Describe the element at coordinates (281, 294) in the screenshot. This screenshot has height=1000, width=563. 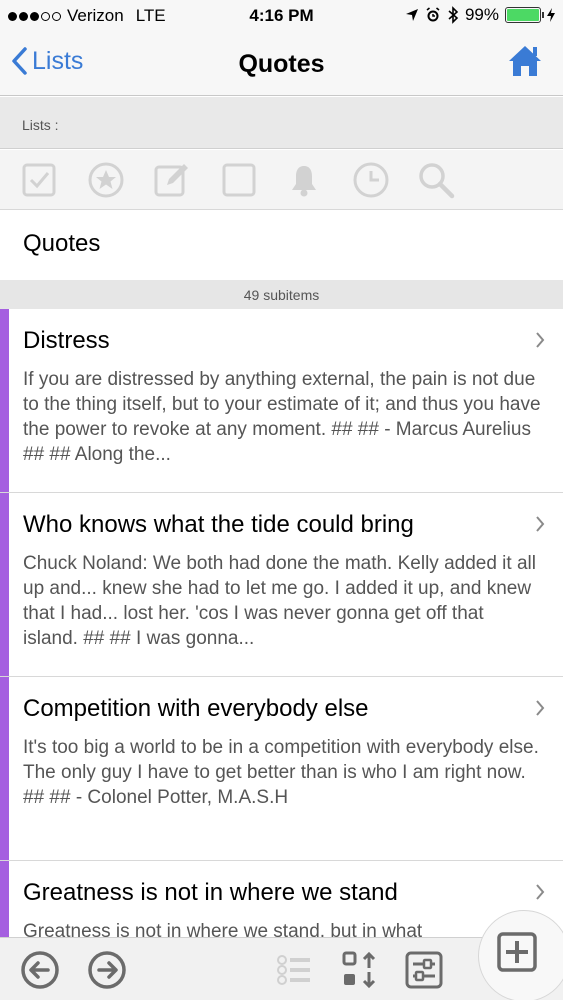
I see `subitems-count: 49 subitems` at that location.